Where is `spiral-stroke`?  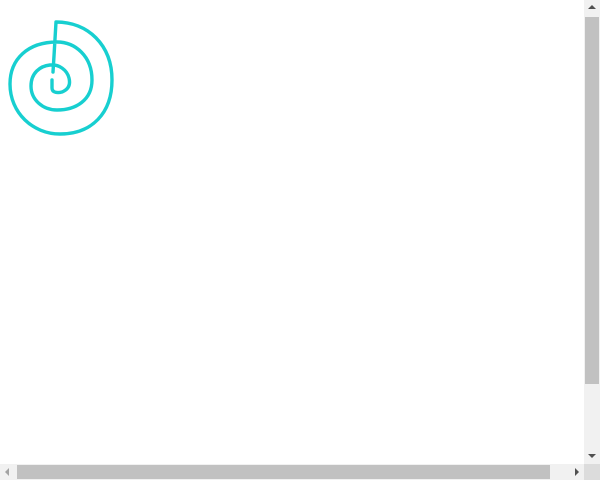 spiral-stroke is located at coordinates (61, 78).